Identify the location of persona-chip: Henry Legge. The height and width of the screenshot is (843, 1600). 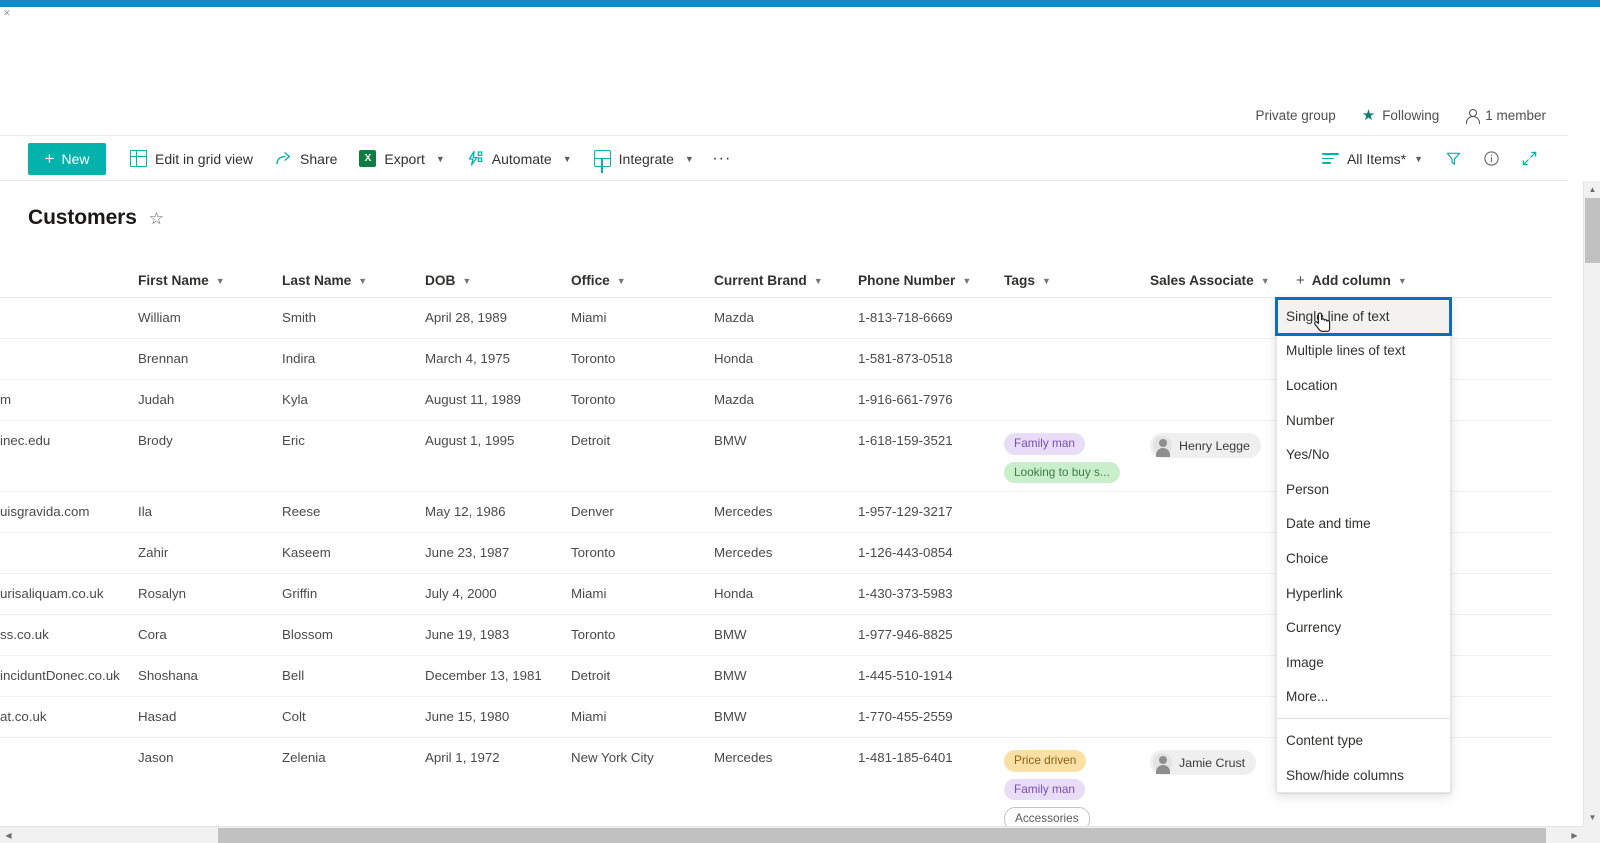
(1205, 445).